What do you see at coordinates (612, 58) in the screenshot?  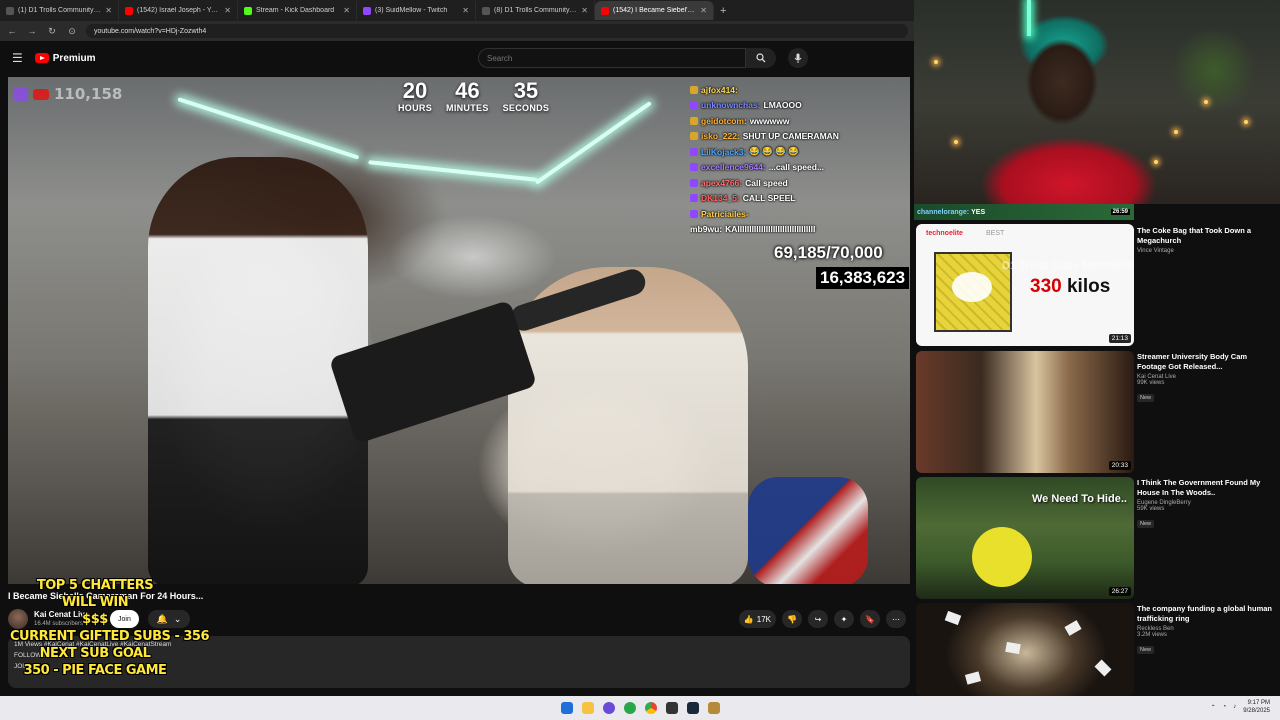 I see `search-input` at bounding box center [612, 58].